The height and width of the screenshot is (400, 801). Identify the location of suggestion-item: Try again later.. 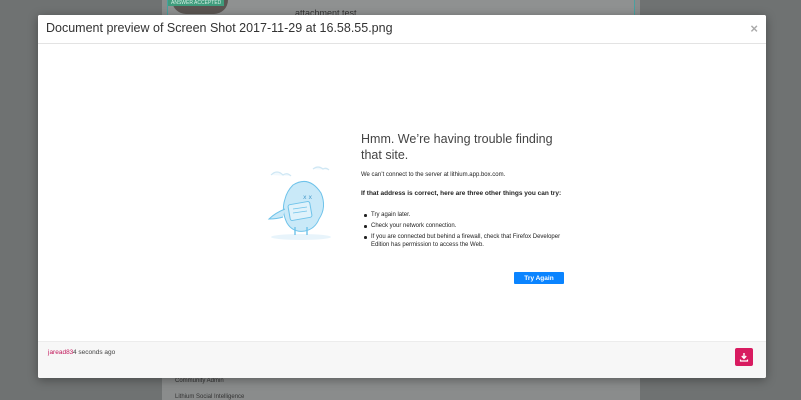
(466, 215).